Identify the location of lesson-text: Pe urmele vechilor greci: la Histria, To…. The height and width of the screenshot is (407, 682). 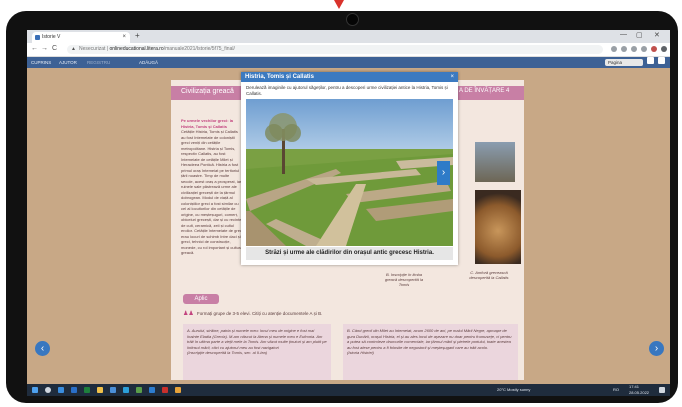
(212, 187).